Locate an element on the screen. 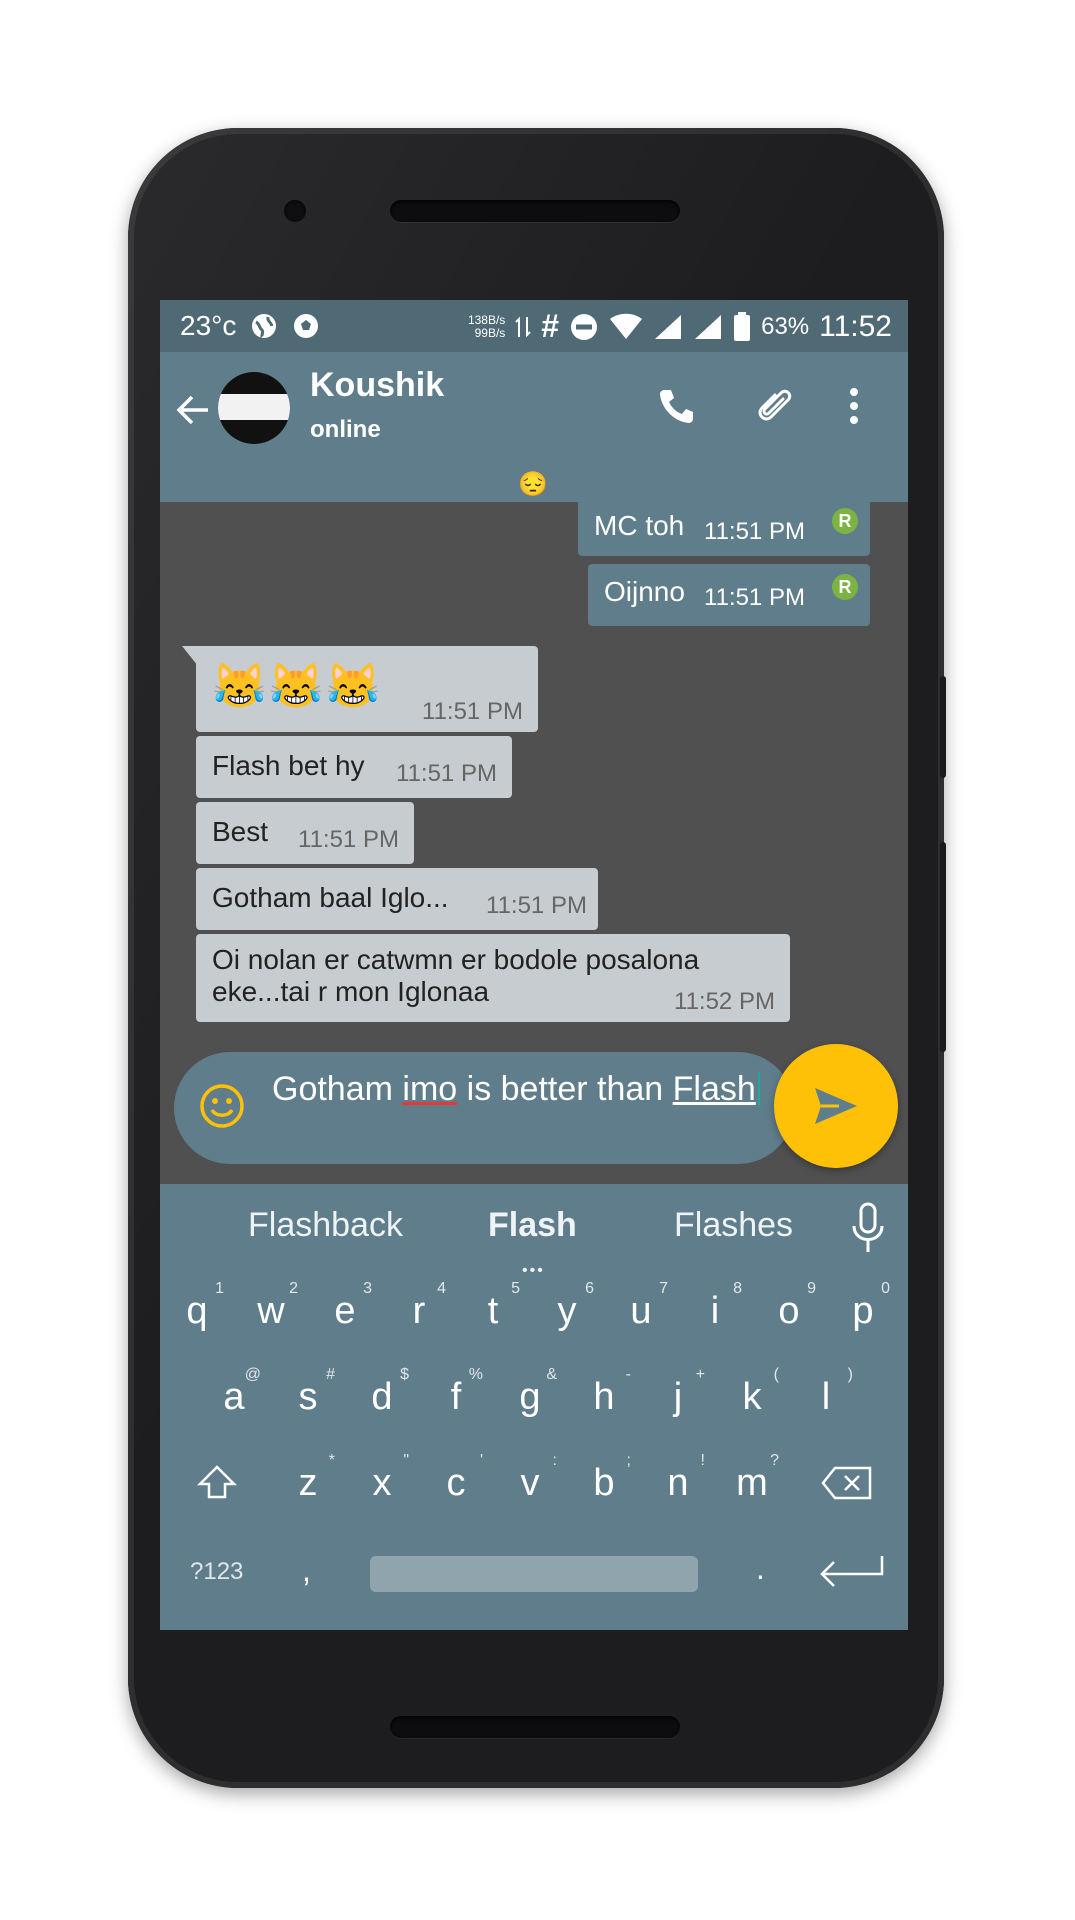 Image resolution: width=1075 pixels, height=1920 pixels. message-text: Flash bet hy is located at coordinates (288, 765).